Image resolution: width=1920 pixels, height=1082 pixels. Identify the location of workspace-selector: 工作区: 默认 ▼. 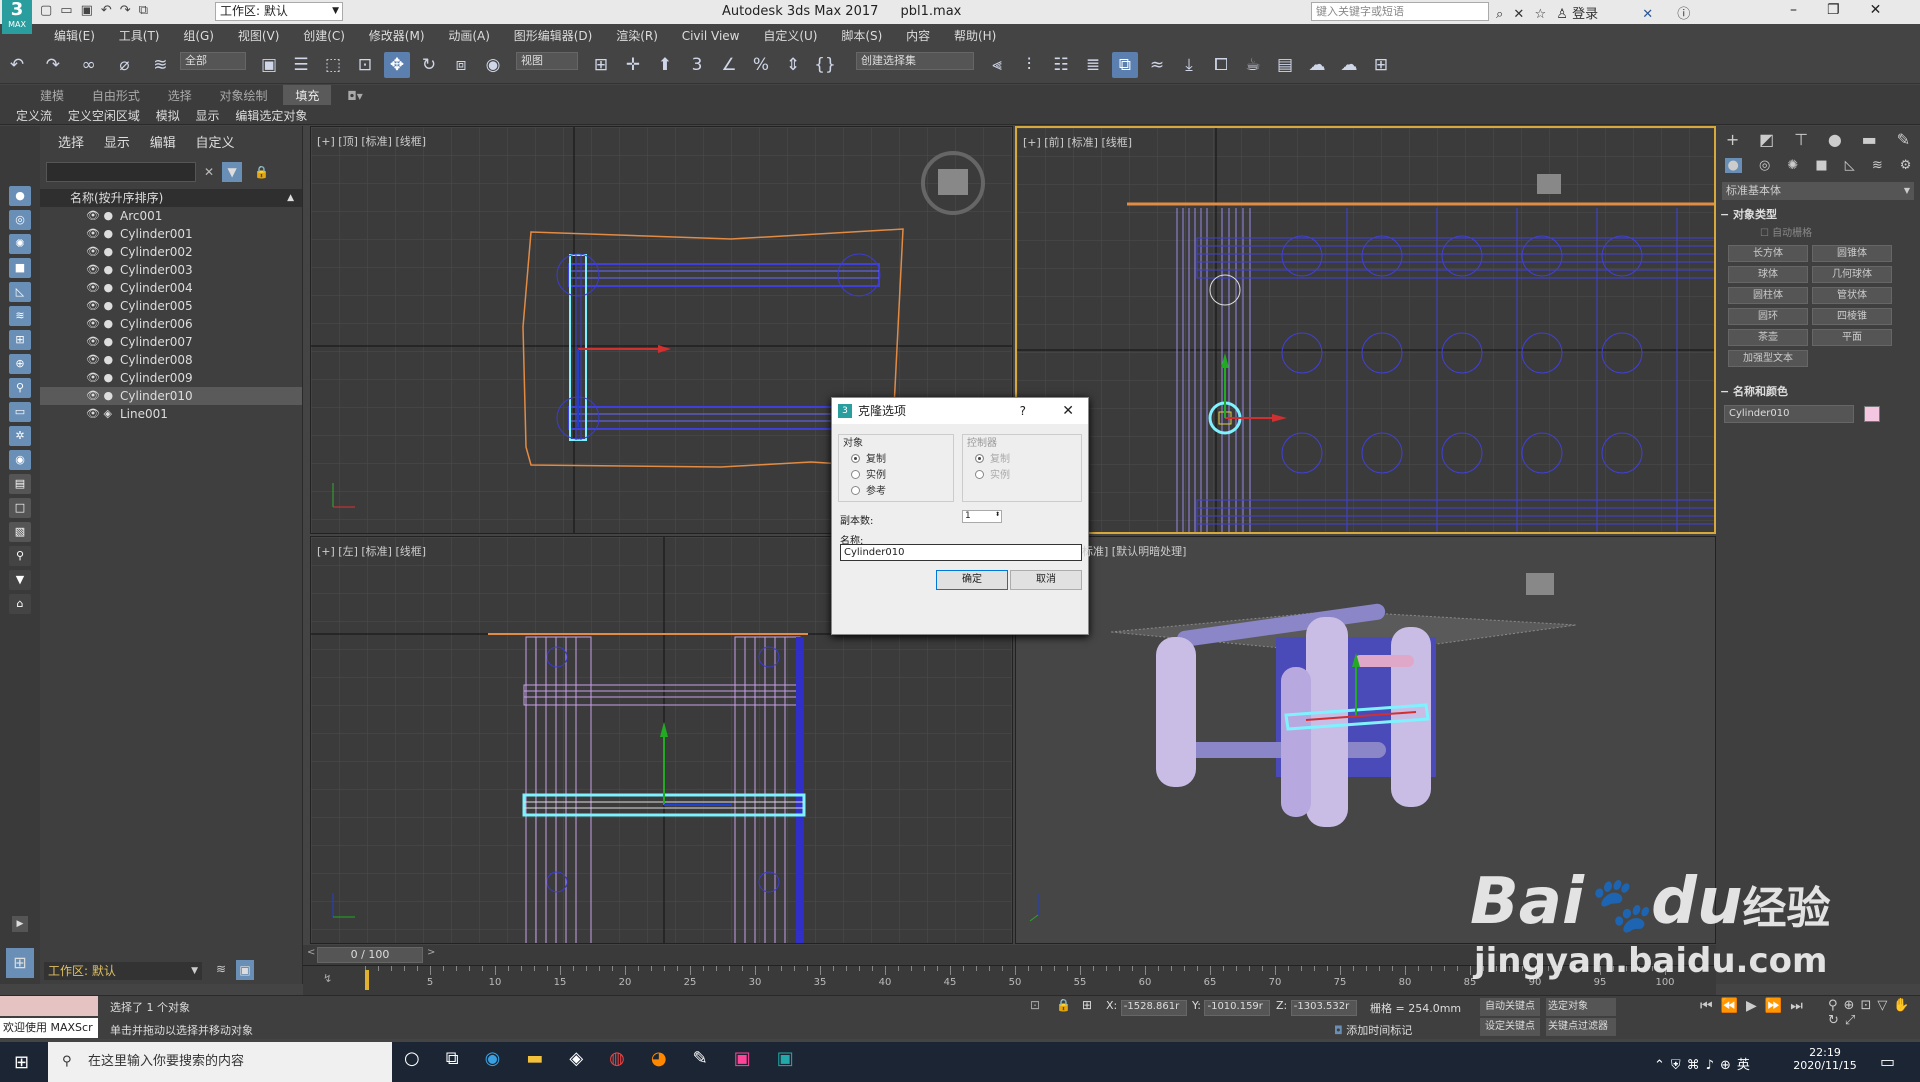
(123, 971).